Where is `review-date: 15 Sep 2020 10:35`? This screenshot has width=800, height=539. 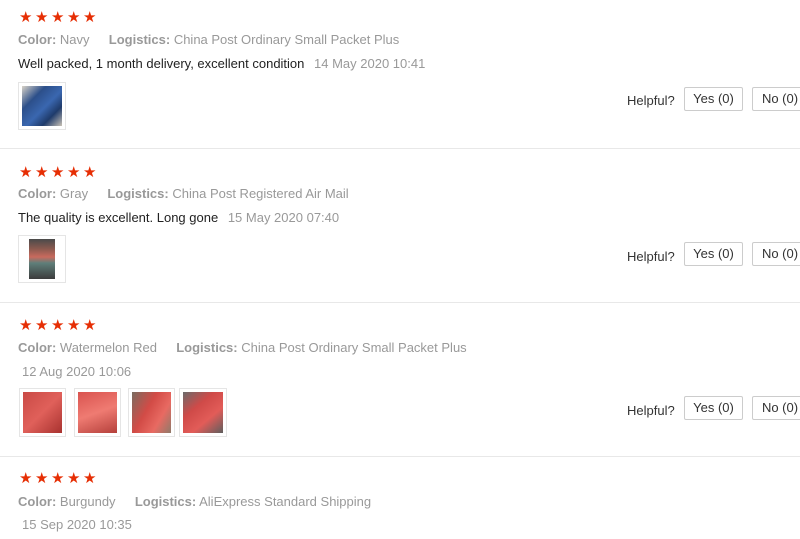 review-date: 15 Sep 2020 10:35 is located at coordinates (77, 524).